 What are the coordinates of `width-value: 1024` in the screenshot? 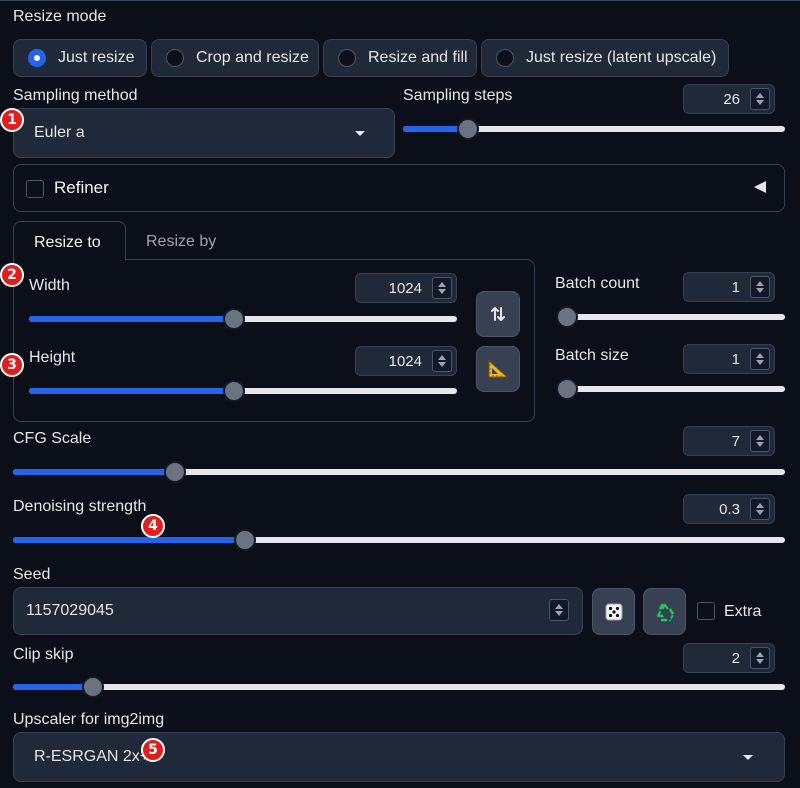 It's located at (405, 288).